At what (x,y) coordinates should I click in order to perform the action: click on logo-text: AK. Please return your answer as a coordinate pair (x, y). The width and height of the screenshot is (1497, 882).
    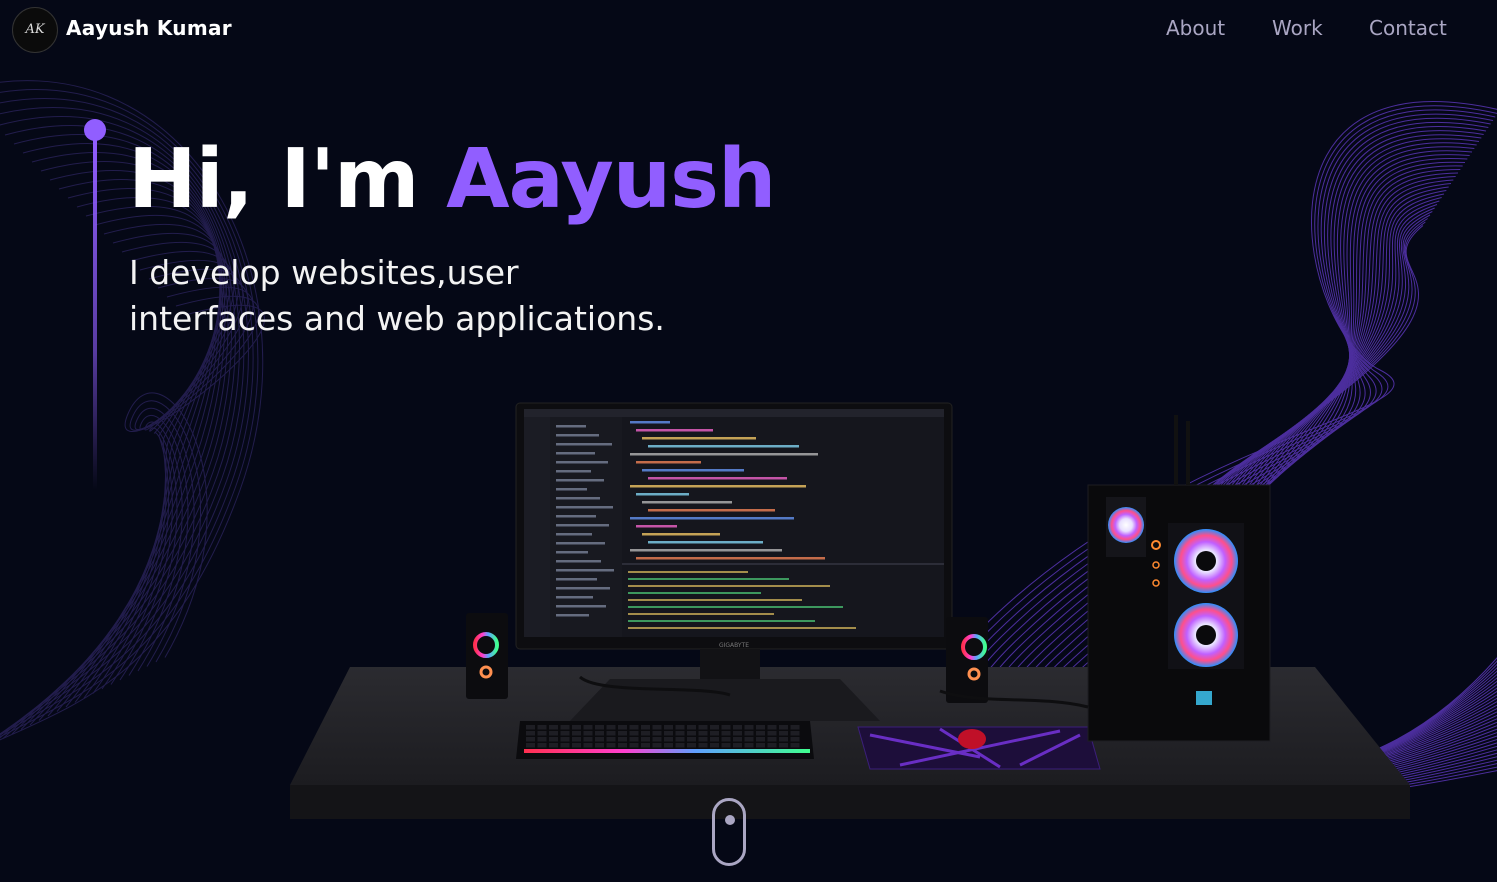
    Looking at the image, I should click on (35, 29).